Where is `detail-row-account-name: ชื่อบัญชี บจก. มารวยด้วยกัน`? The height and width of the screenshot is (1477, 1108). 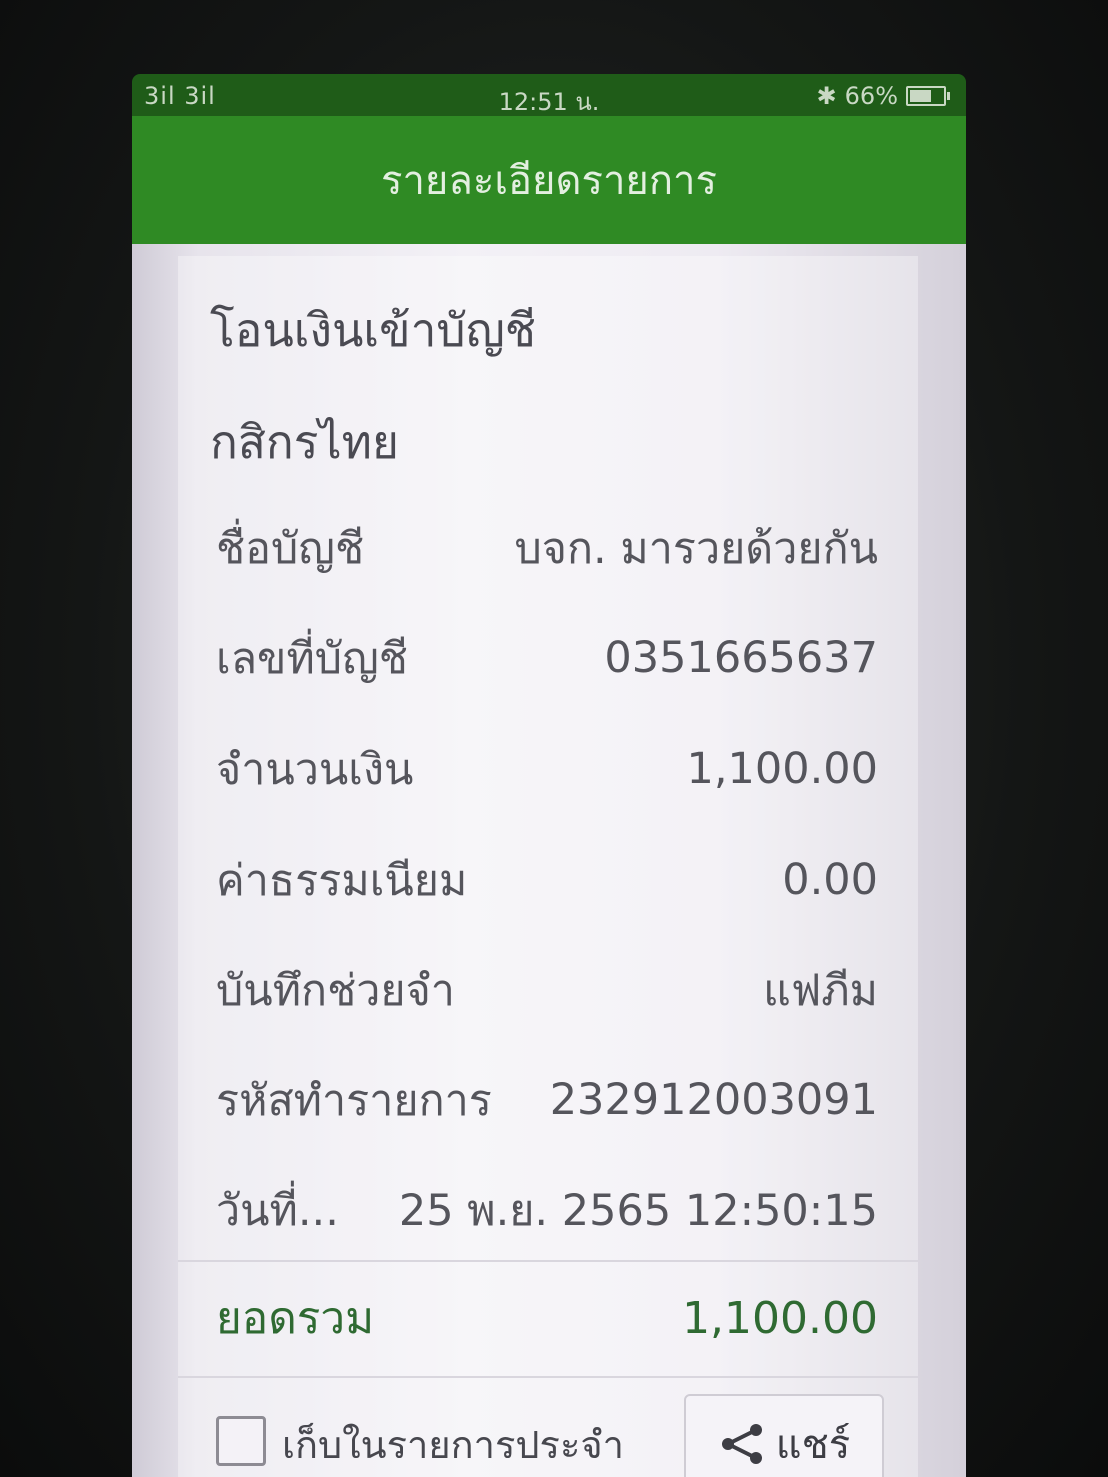 detail-row-account-name: ชื่อบัญชี บจก. มารวยด้วยกัน is located at coordinates (547, 548).